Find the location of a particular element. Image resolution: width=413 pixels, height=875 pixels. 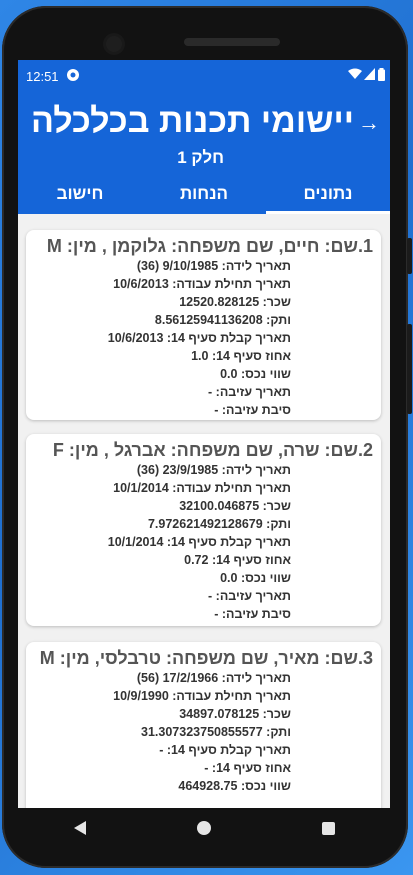

front-camera is located at coordinates (114, 44).